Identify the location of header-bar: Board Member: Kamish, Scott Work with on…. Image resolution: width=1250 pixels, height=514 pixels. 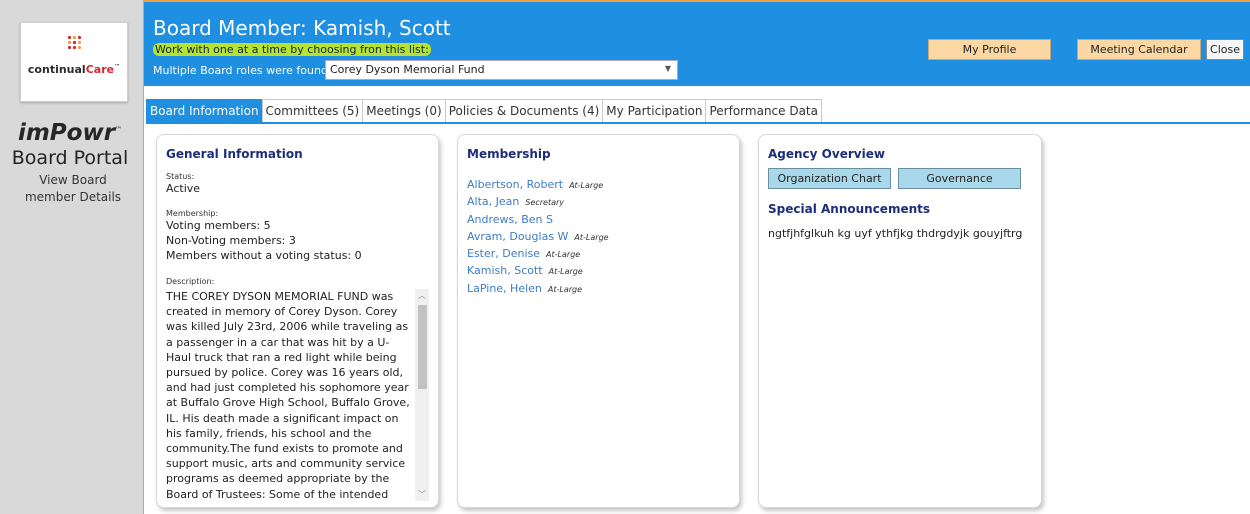
(697, 43).